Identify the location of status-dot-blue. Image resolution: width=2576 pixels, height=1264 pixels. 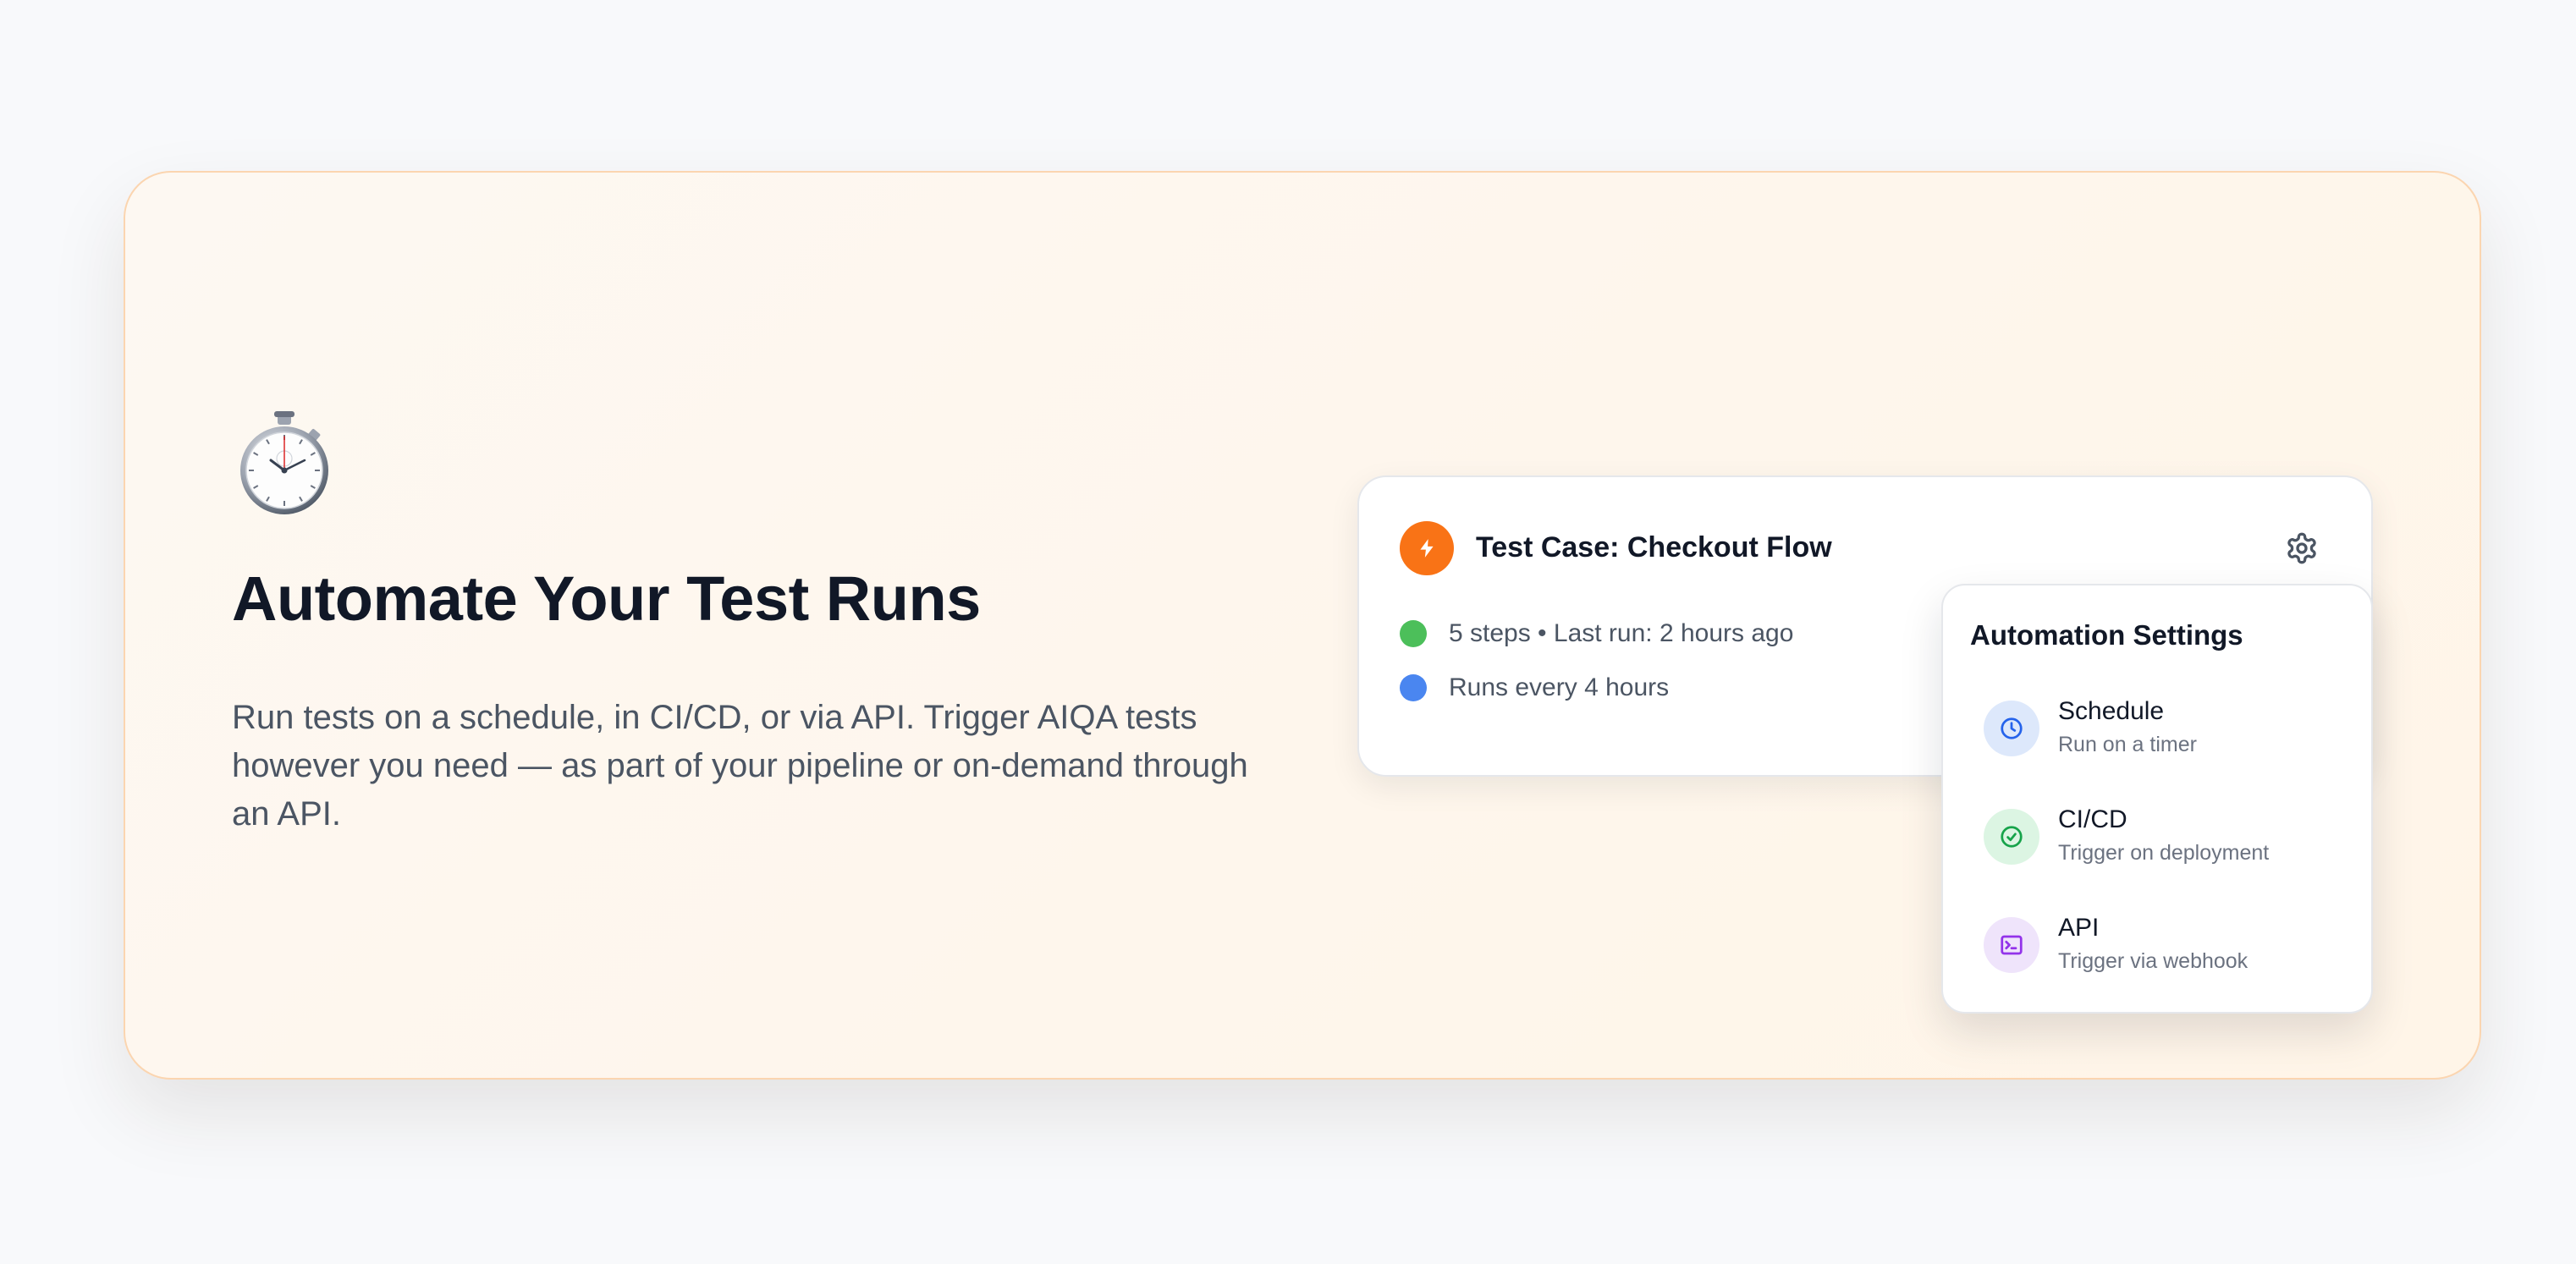
(1413, 687).